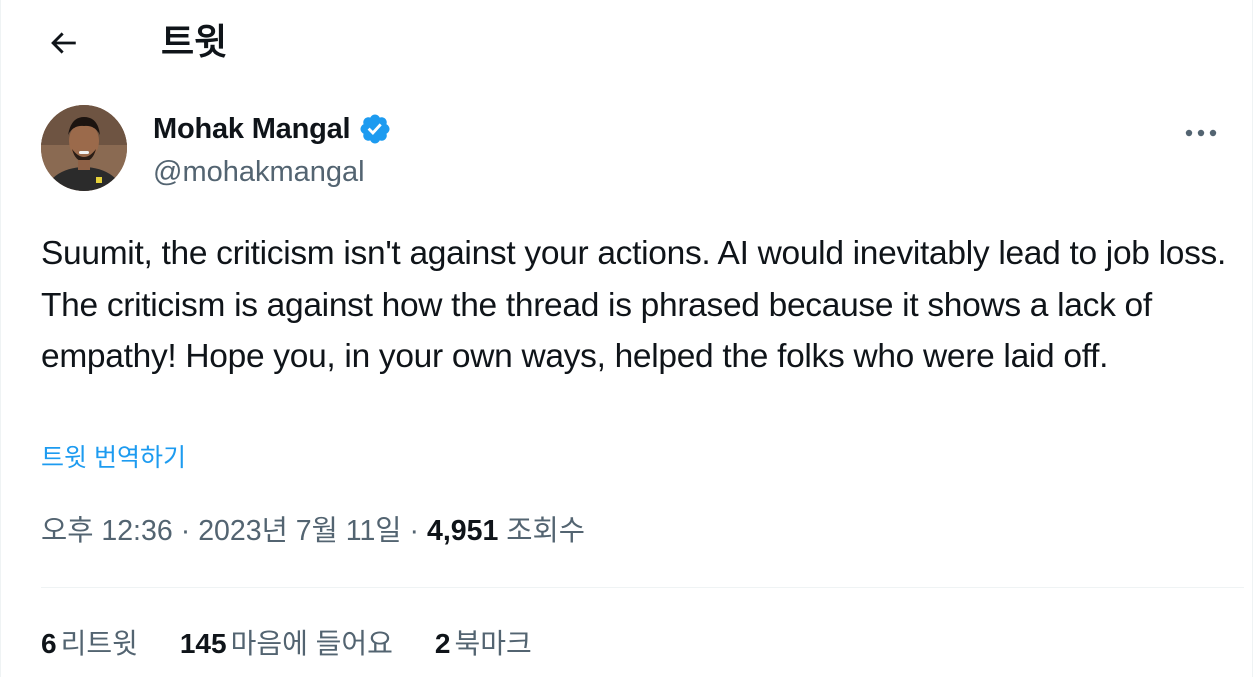  I want to click on tweet-timestamp-link: 오후 12:36 · 2023년 7월 11일, so click(221, 531).